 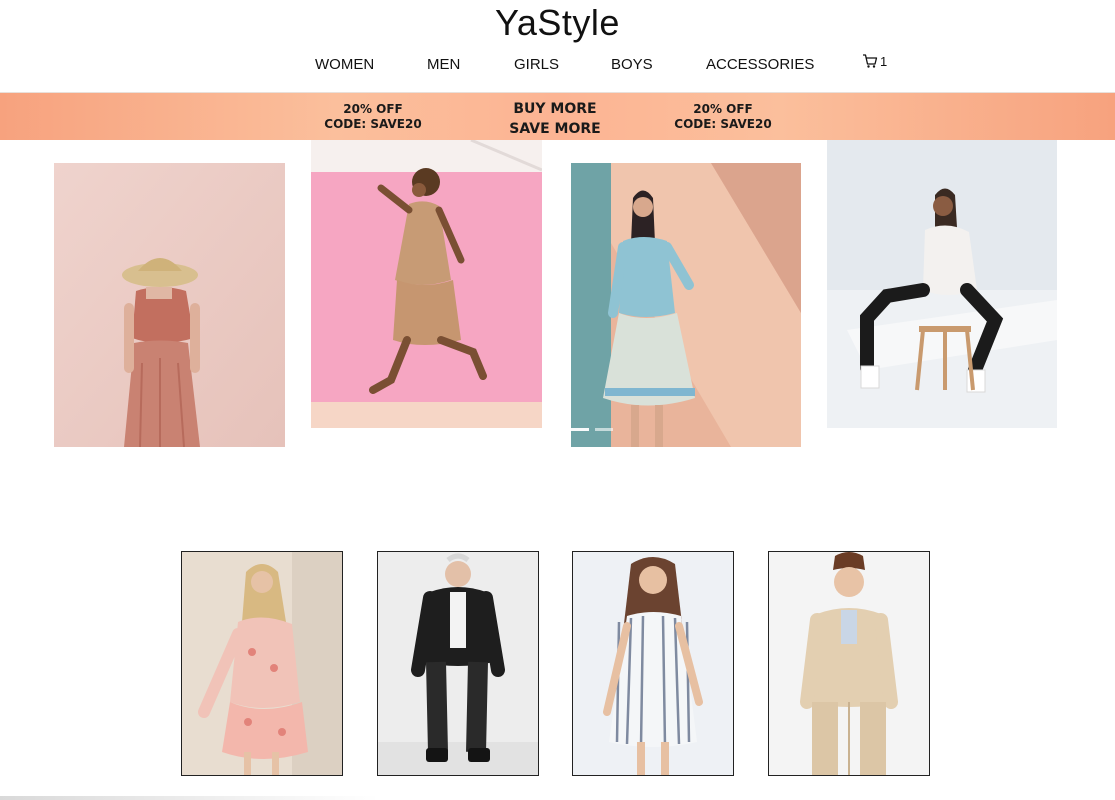 I want to click on promo-right: 20% OFF CODE: SAVE20, so click(x=723, y=117).